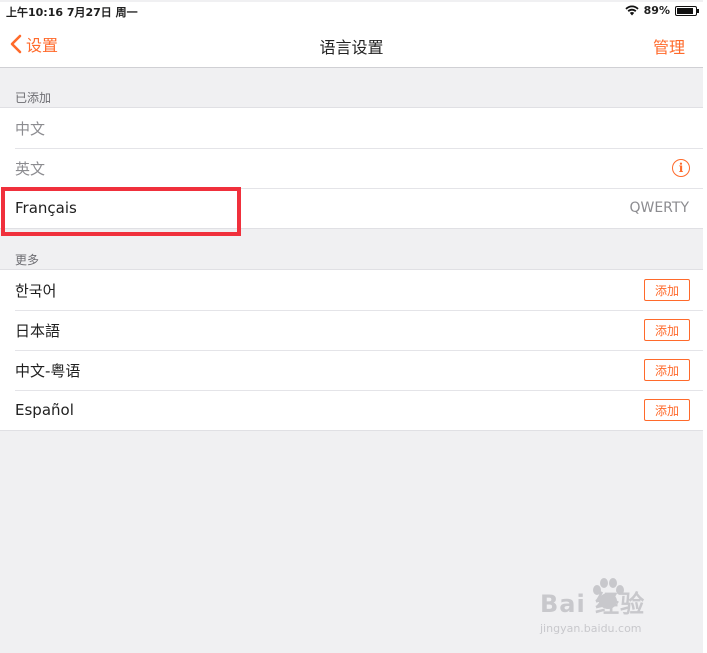  What do you see at coordinates (632, 10) in the screenshot?
I see `wifi-icon` at bounding box center [632, 10].